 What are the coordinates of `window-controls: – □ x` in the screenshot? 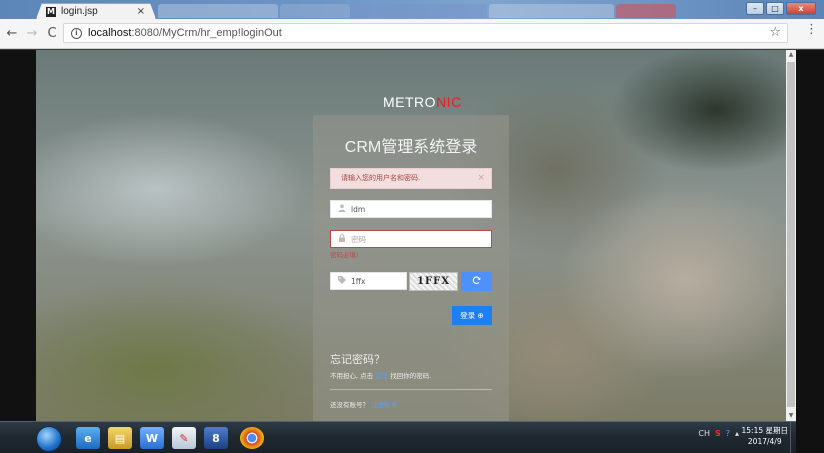 It's located at (781, 8).